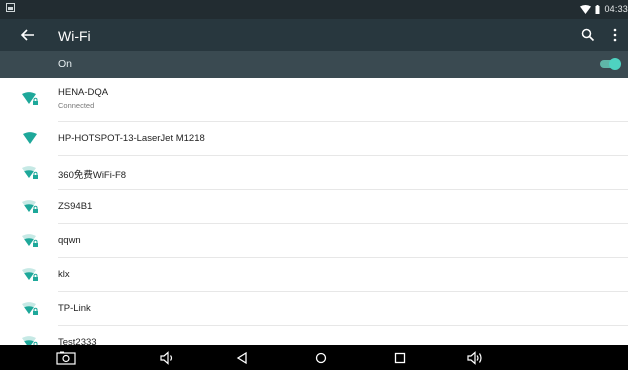  What do you see at coordinates (65, 64) in the screenshot?
I see `wifi-switch-label: On` at bounding box center [65, 64].